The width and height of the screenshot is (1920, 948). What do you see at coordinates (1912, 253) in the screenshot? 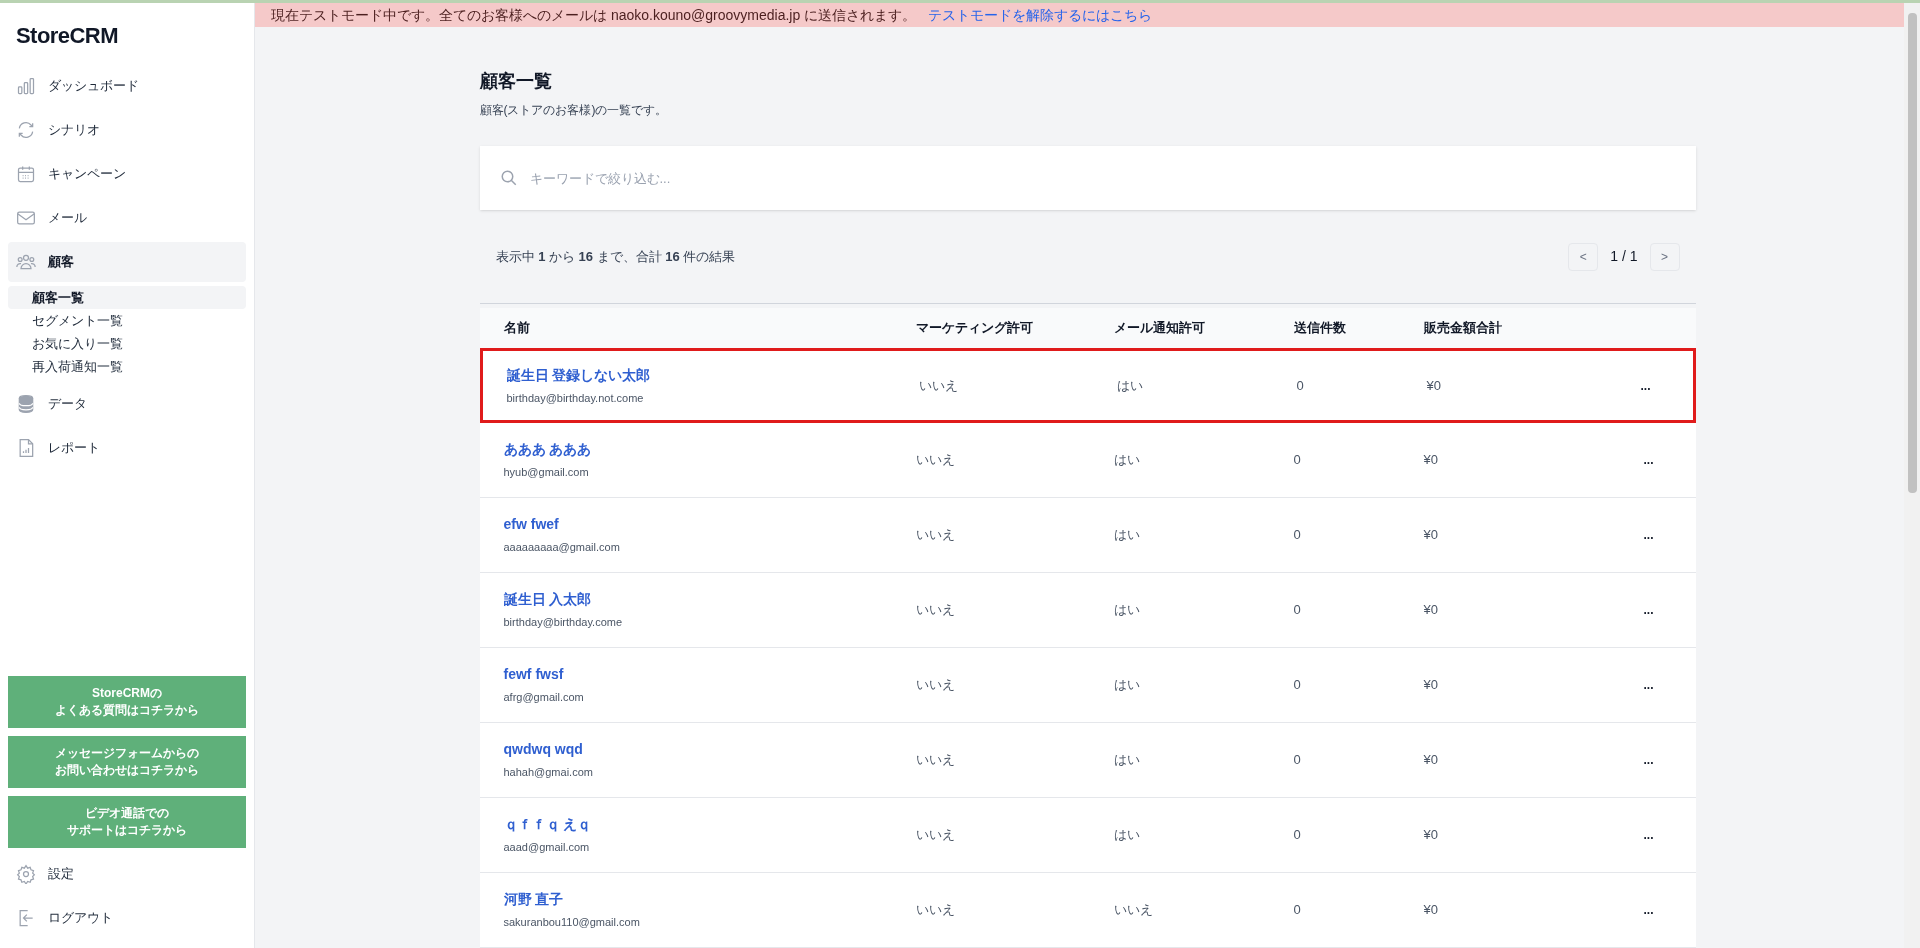
I see `scrollbar-thumb` at bounding box center [1912, 253].